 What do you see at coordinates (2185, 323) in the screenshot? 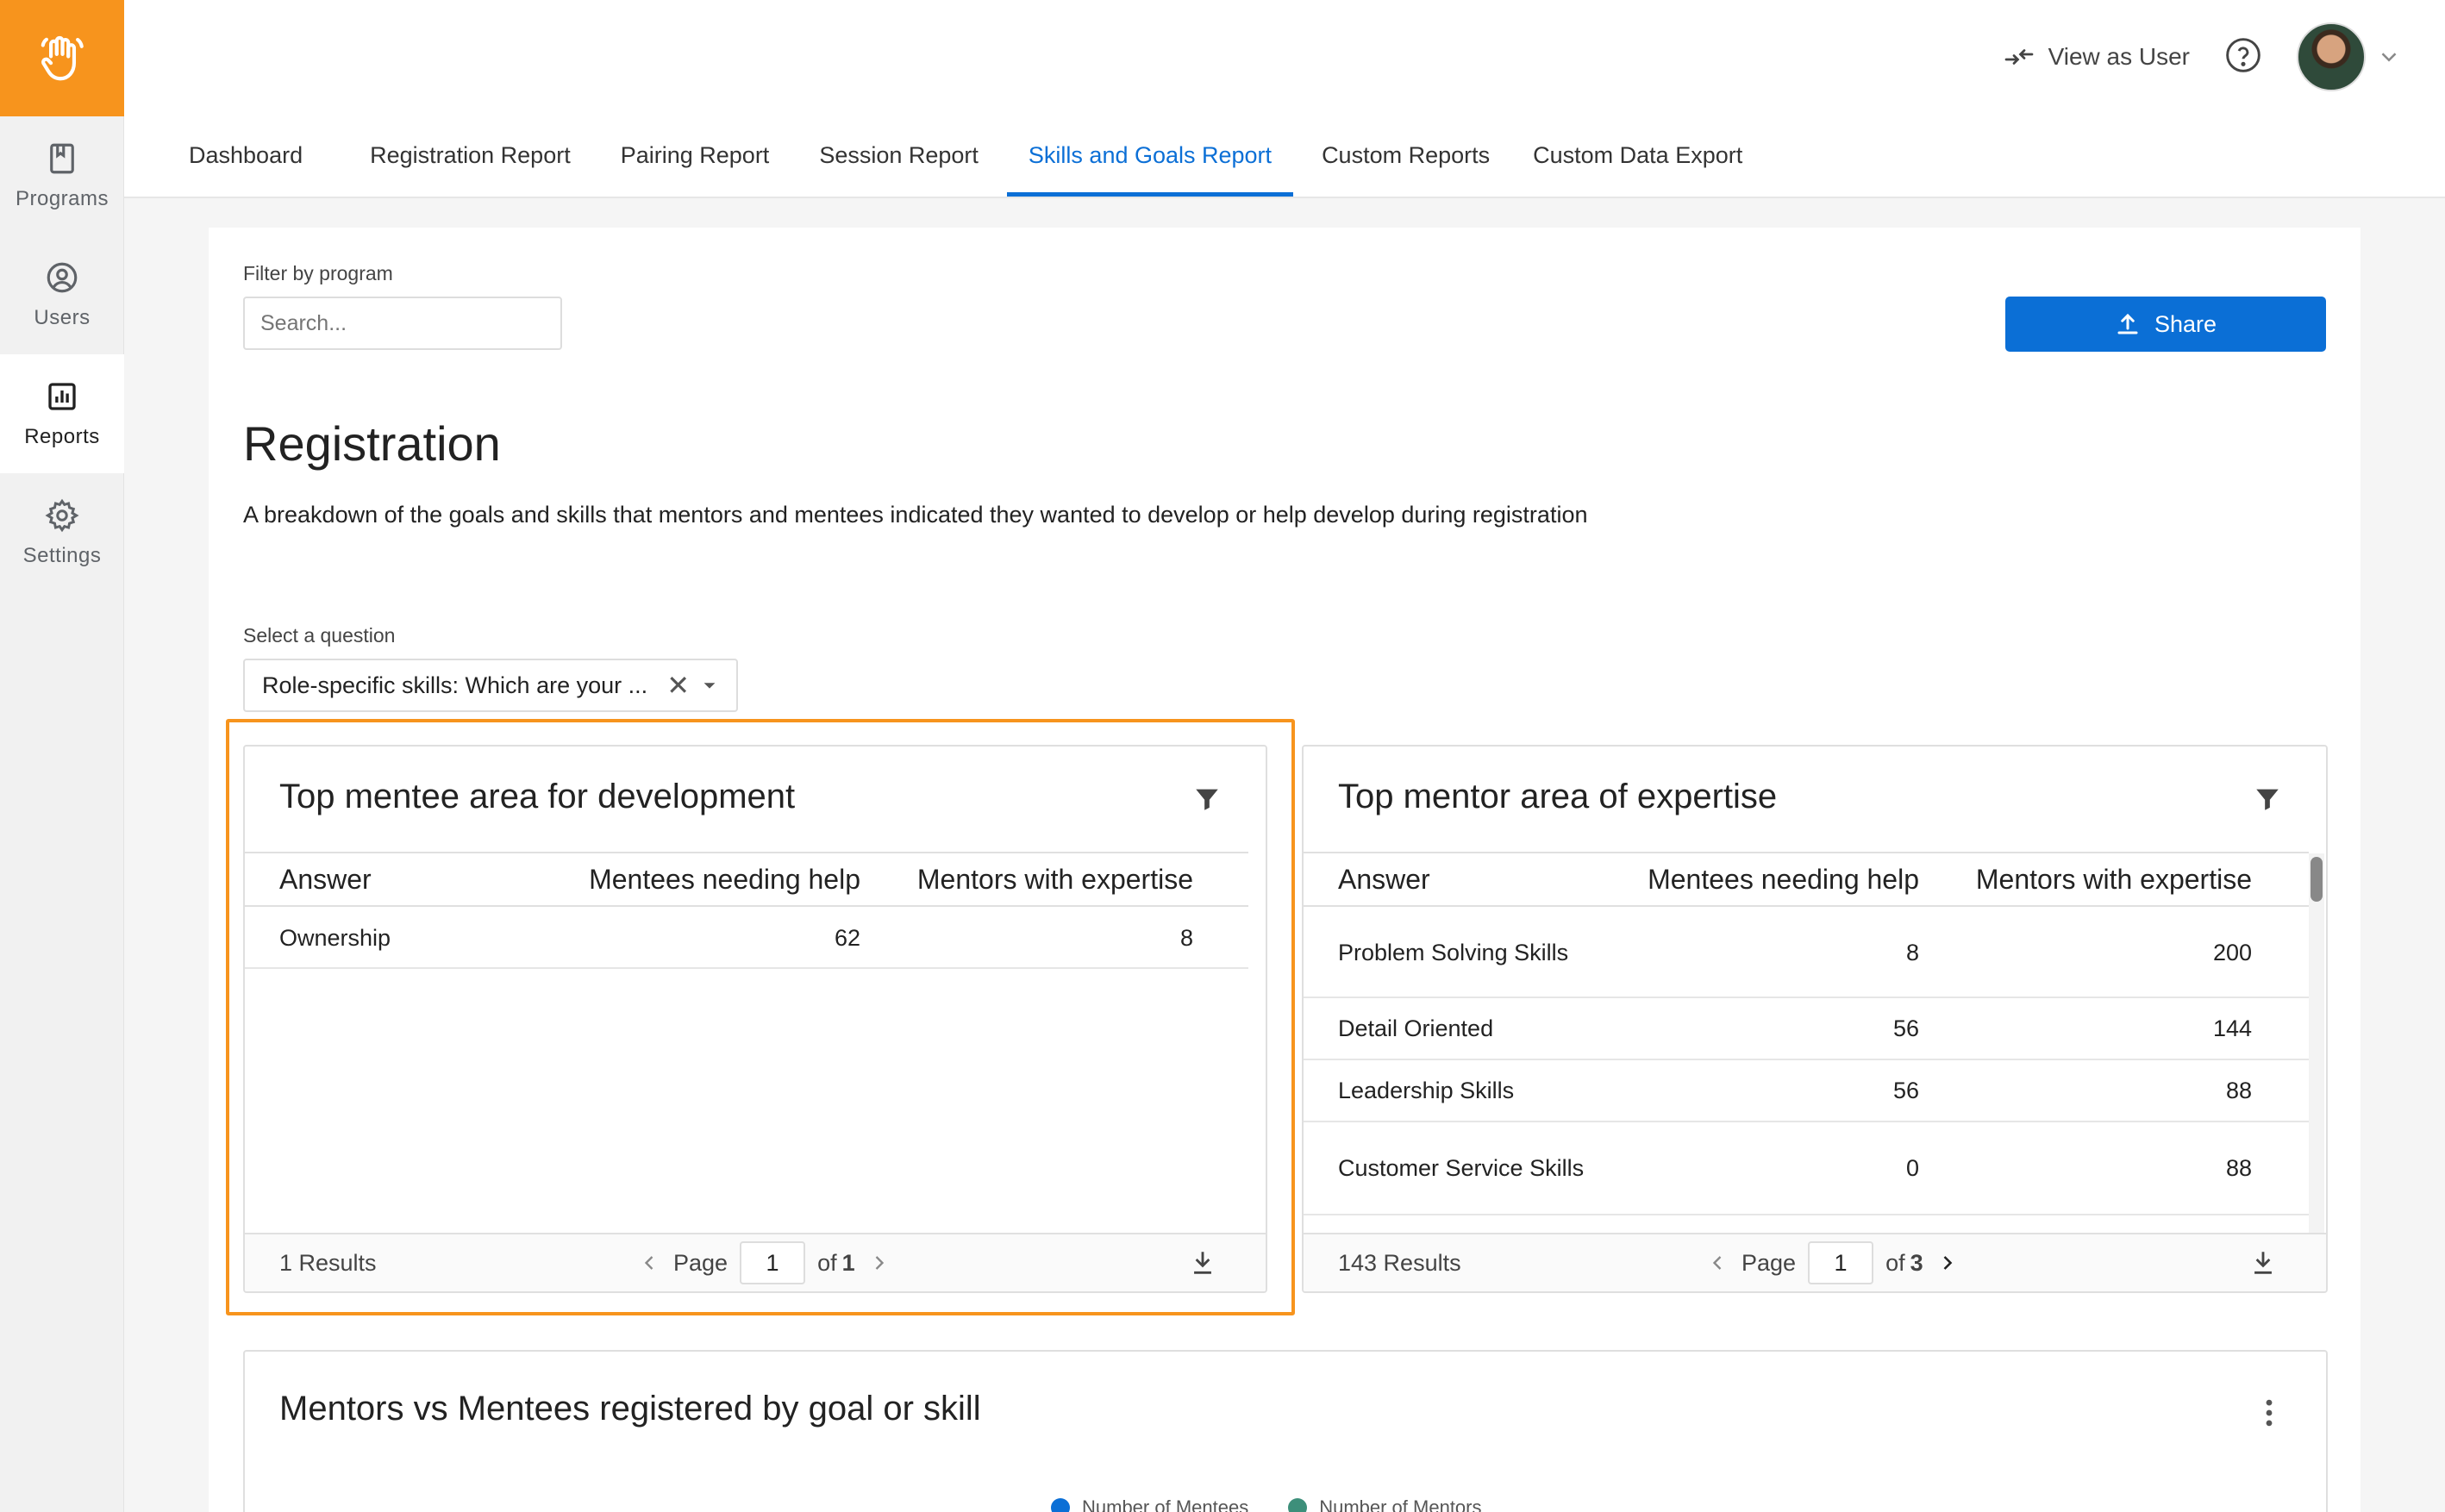
I see `share-label: Share` at bounding box center [2185, 323].